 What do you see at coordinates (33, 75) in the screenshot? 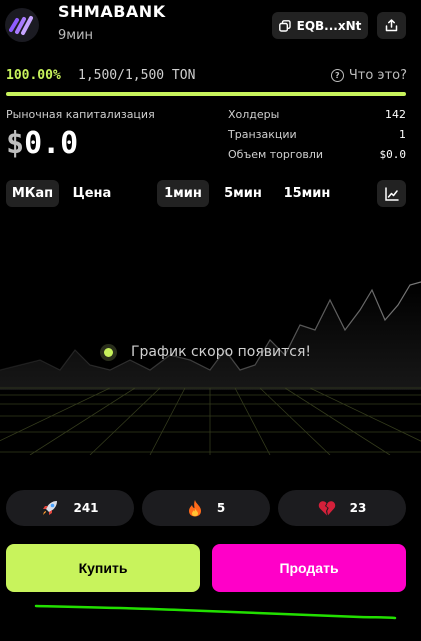
I see `progress-percent: 100.00%` at bounding box center [33, 75].